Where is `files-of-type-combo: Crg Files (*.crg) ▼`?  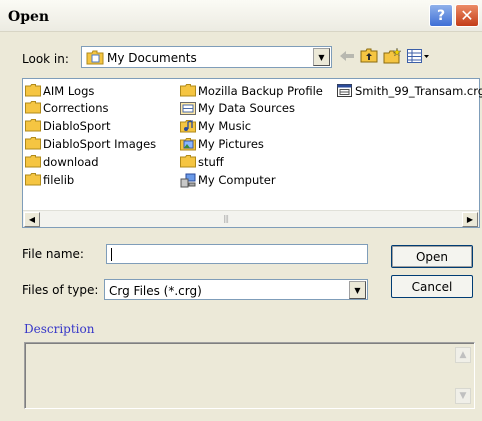
files-of-type-combo: Crg Files (*.crg) ▼ is located at coordinates (236, 289).